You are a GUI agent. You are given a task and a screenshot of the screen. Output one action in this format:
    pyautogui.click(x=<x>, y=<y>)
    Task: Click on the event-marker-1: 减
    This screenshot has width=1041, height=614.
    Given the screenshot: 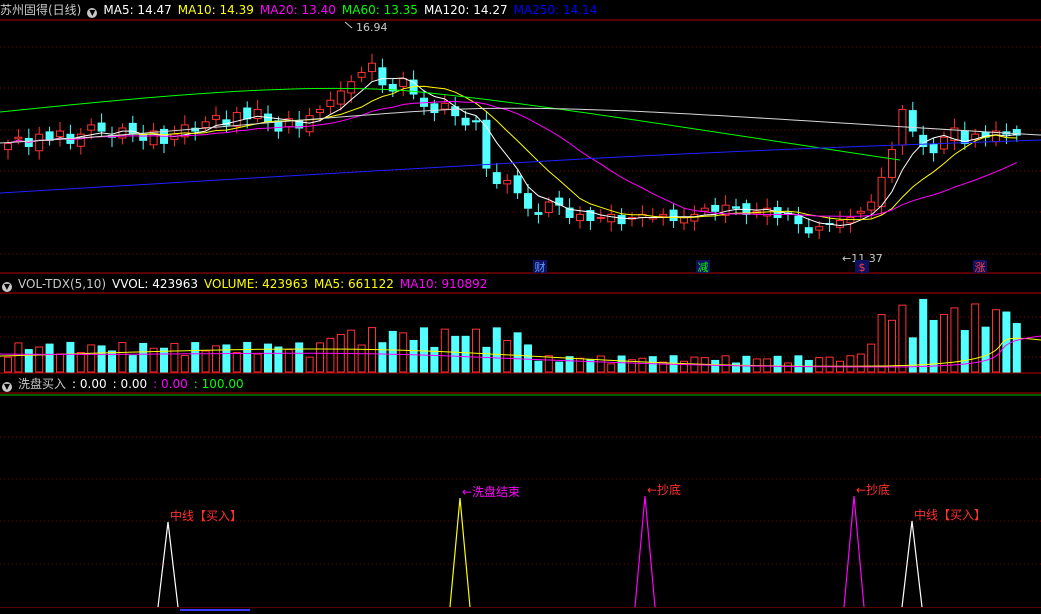 What is the action you would take?
    pyautogui.click(x=703, y=267)
    